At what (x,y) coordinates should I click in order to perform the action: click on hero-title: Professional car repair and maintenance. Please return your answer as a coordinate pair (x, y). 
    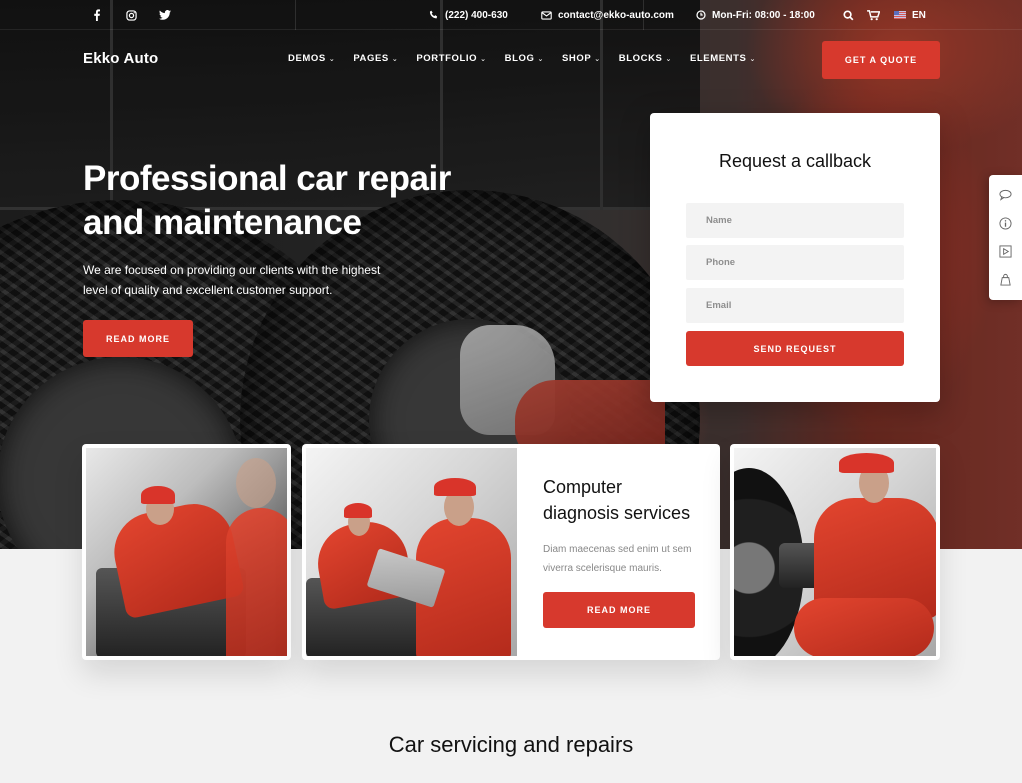
    Looking at the image, I should click on (267, 200).